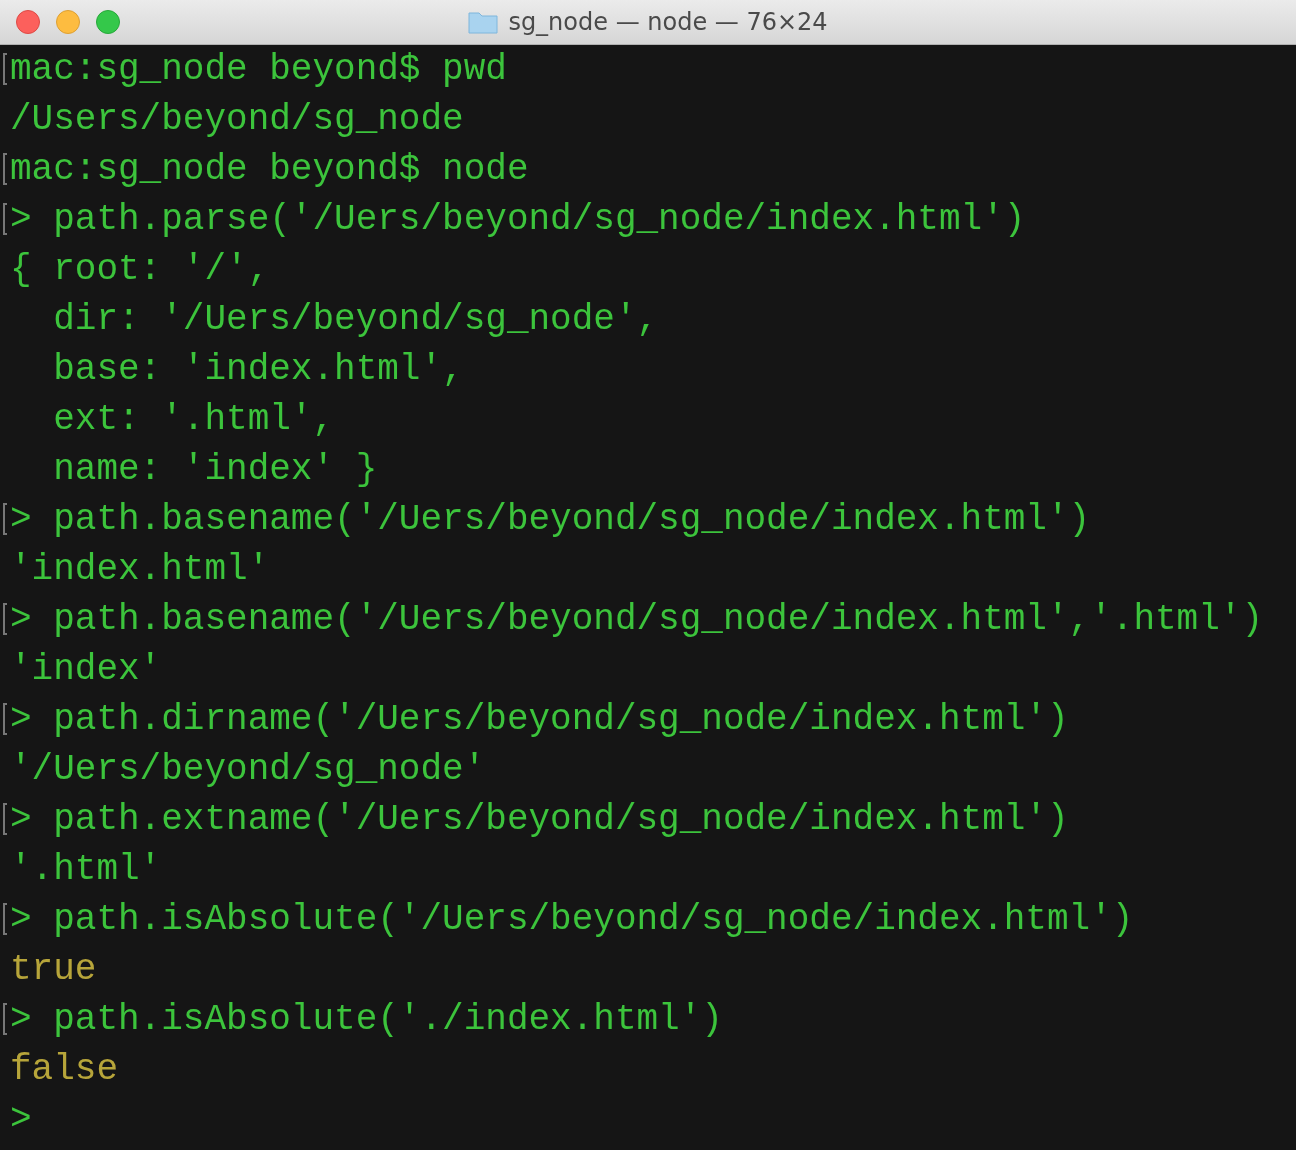  Describe the element at coordinates (140, 570) in the screenshot. I see `output-line: 'index.html'` at that location.